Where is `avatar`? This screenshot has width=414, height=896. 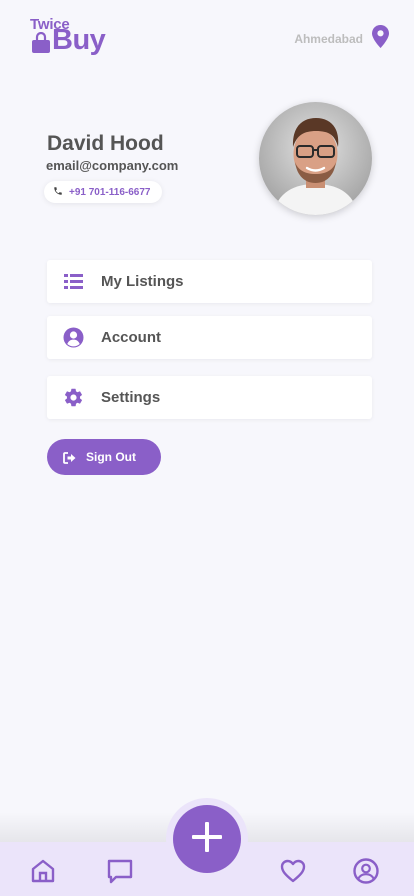 avatar is located at coordinates (315, 158).